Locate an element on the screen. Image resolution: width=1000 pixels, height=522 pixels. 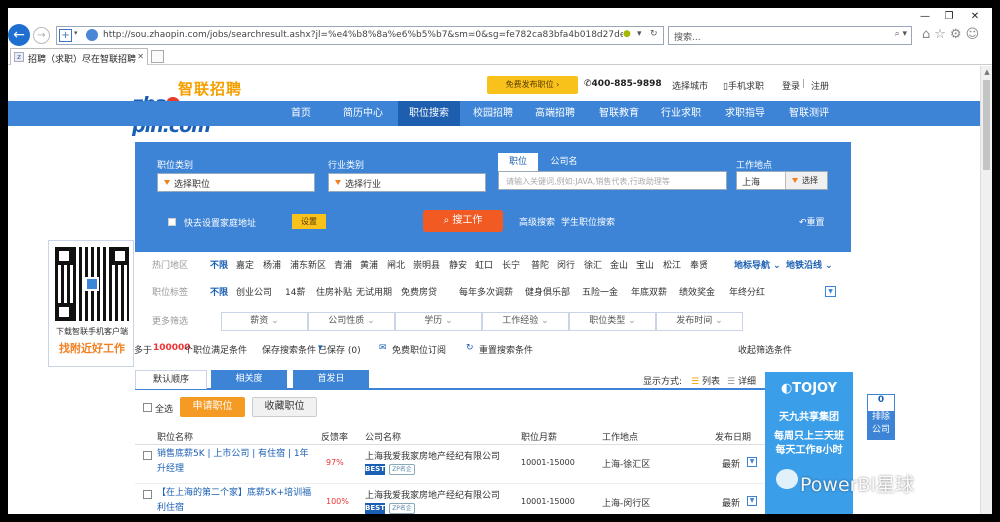
hot-area-item-2: 杨浦 is located at coordinates (272, 264).